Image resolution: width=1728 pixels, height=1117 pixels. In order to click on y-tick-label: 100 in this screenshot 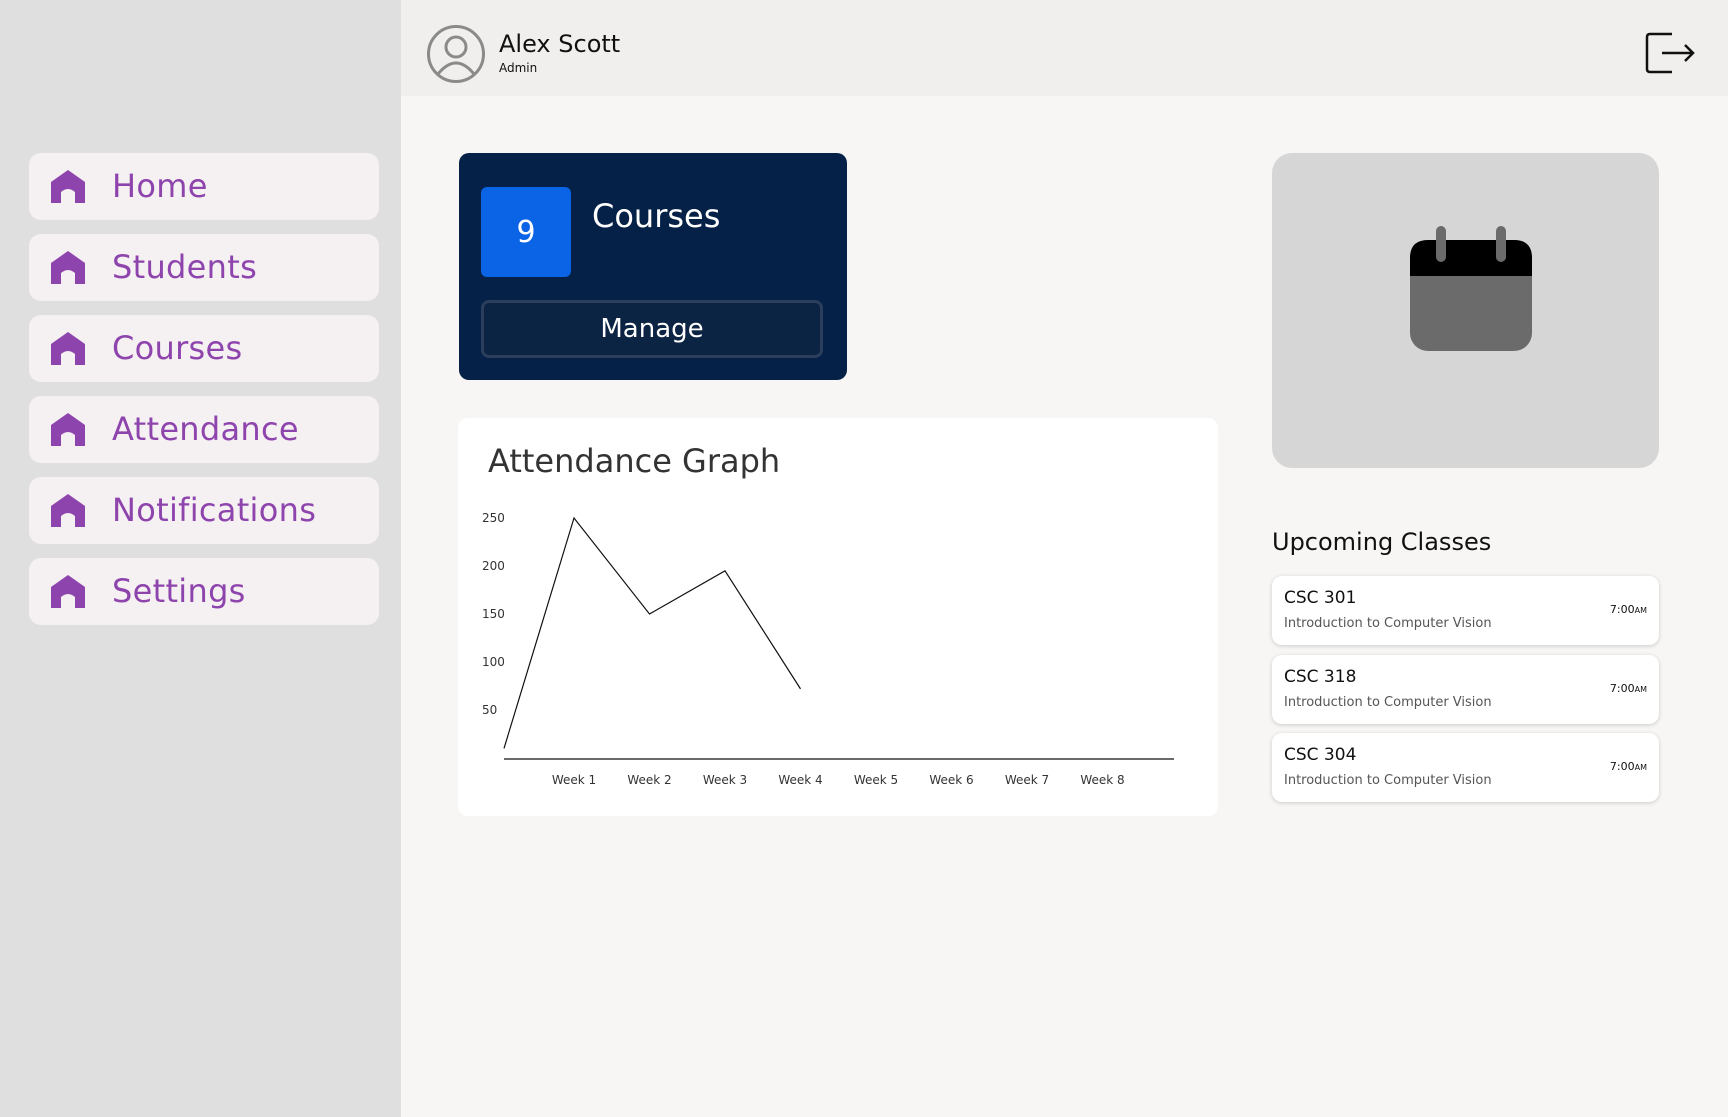, I will do `click(493, 662)`.